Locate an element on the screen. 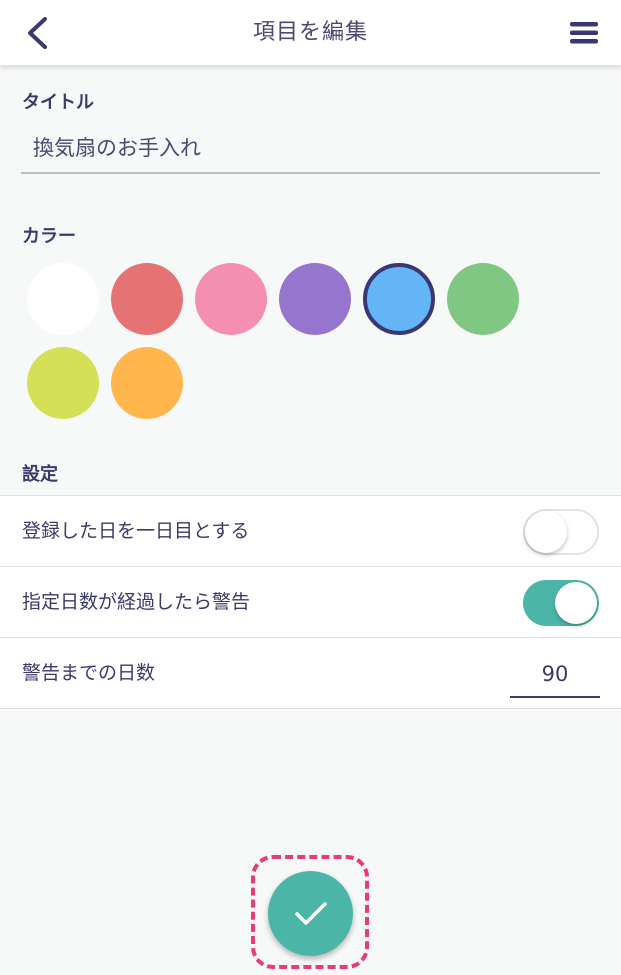 The height and width of the screenshot is (975, 621). color-swatch-white is located at coordinates (63, 299).